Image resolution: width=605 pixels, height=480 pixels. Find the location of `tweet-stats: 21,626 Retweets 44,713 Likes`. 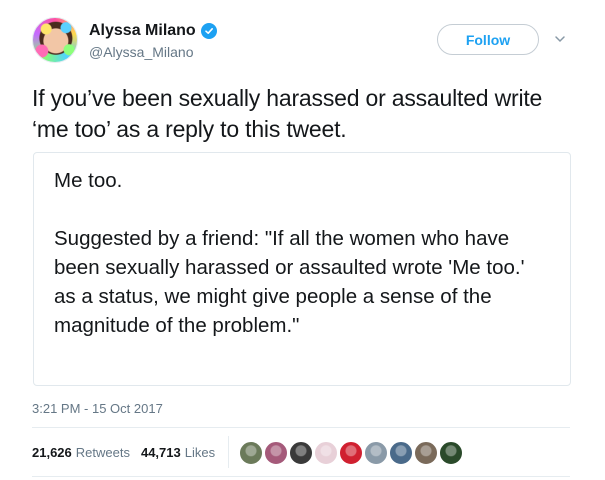

tweet-stats: 21,626 Retweets 44,713 Likes is located at coordinates (129, 452).